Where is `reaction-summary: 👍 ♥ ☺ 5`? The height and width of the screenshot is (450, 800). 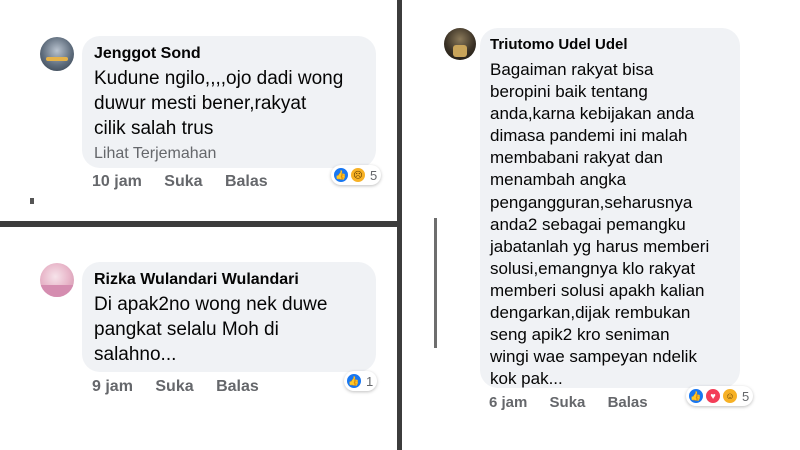
reaction-summary: 👍 ♥ ☺ 5 is located at coordinates (720, 396).